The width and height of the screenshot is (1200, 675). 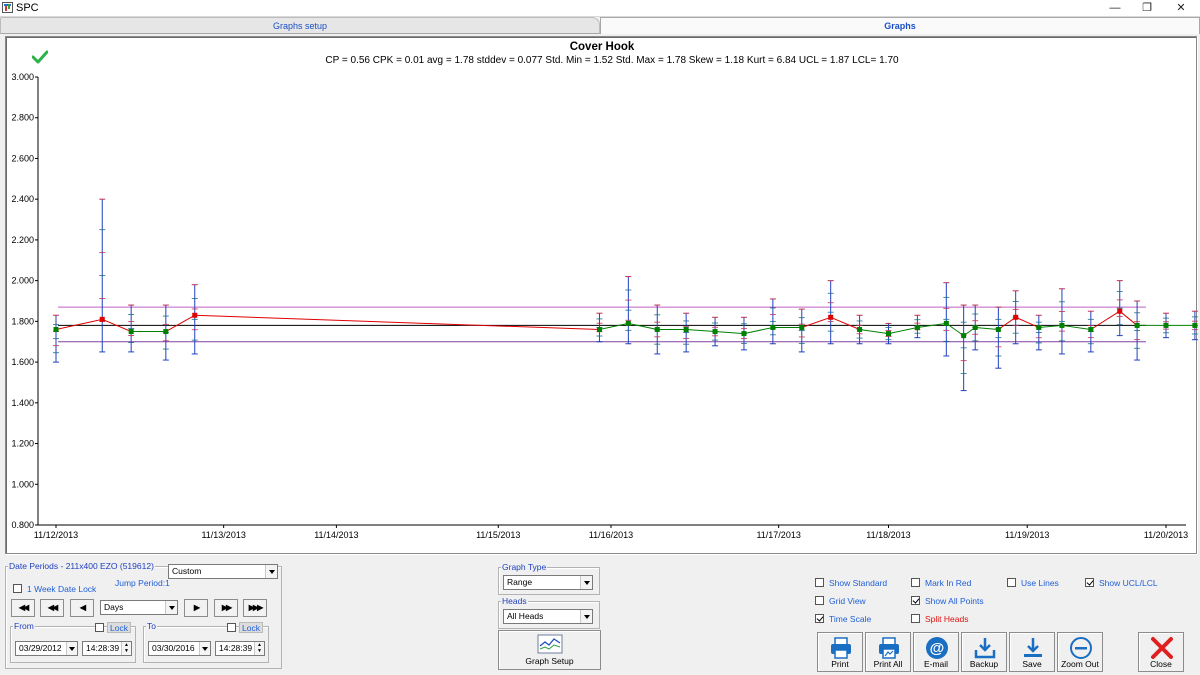 What do you see at coordinates (850, 619) in the screenshot?
I see `time-scale-label: Time Scale` at bounding box center [850, 619].